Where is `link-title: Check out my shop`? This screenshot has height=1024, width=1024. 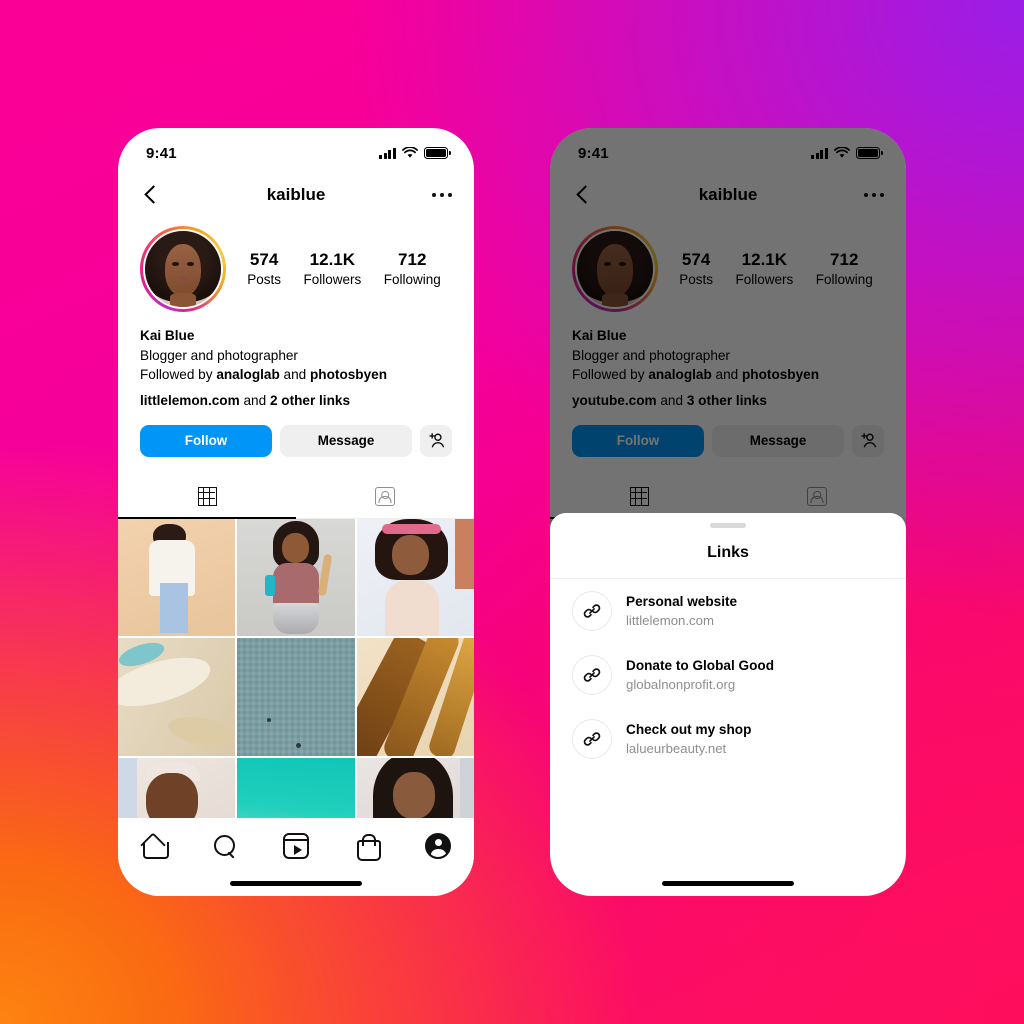 link-title: Check out my shop is located at coordinates (689, 729).